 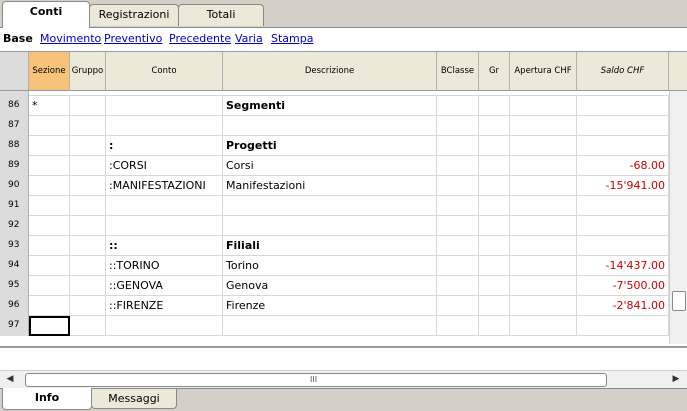 What do you see at coordinates (494, 71) in the screenshot?
I see `column-header-gr: Gr` at bounding box center [494, 71].